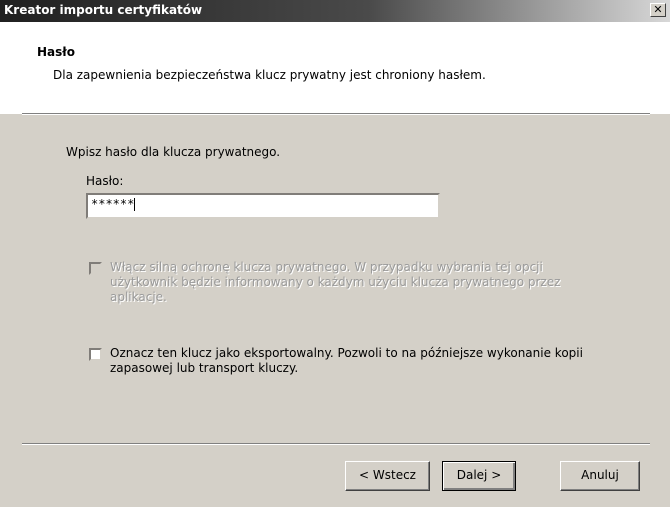 Image resolution: width=670 pixels, height=507 pixels. What do you see at coordinates (387, 476) in the screenshot?
I see `back-button: < Wstecz` at bounding box center [387, 476].